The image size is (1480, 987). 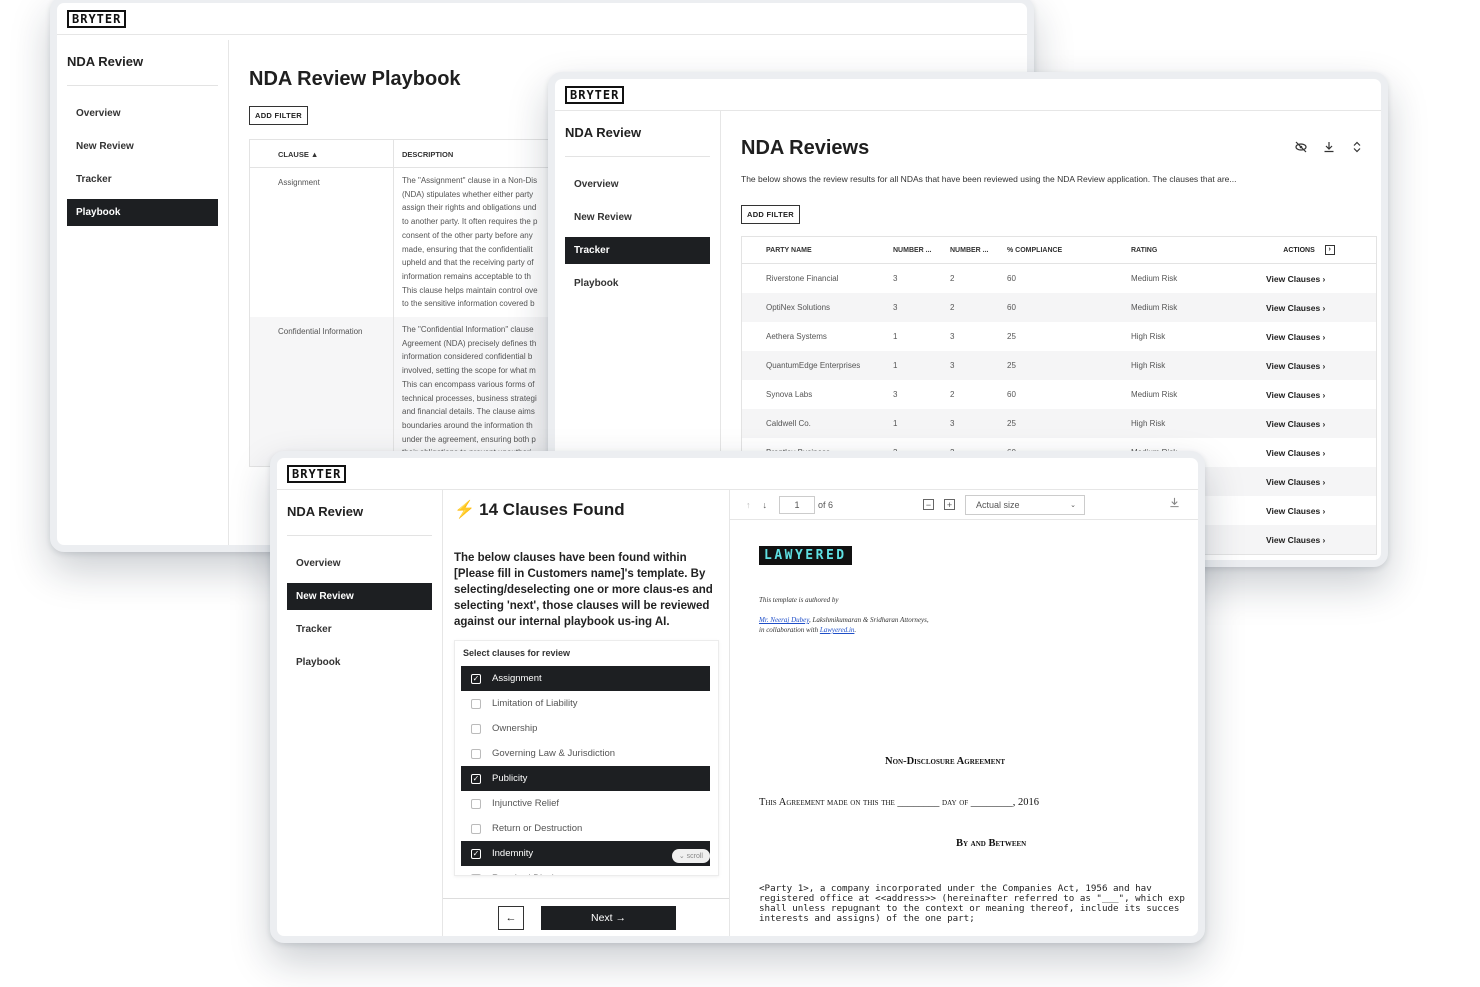 What do you see at coordinates (802, 278) in the screenshot?
I see `party-name-cell: Riverstone Financial` at bounding box center [802, 278].